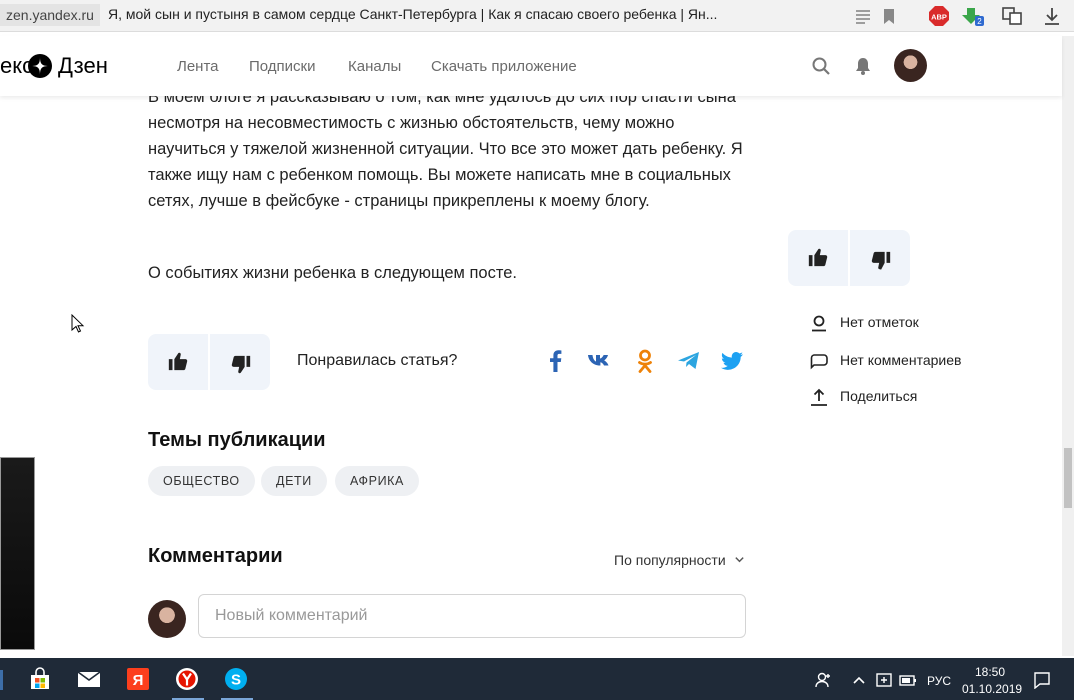  I want to click on svg-text: S, so click(236, 680).